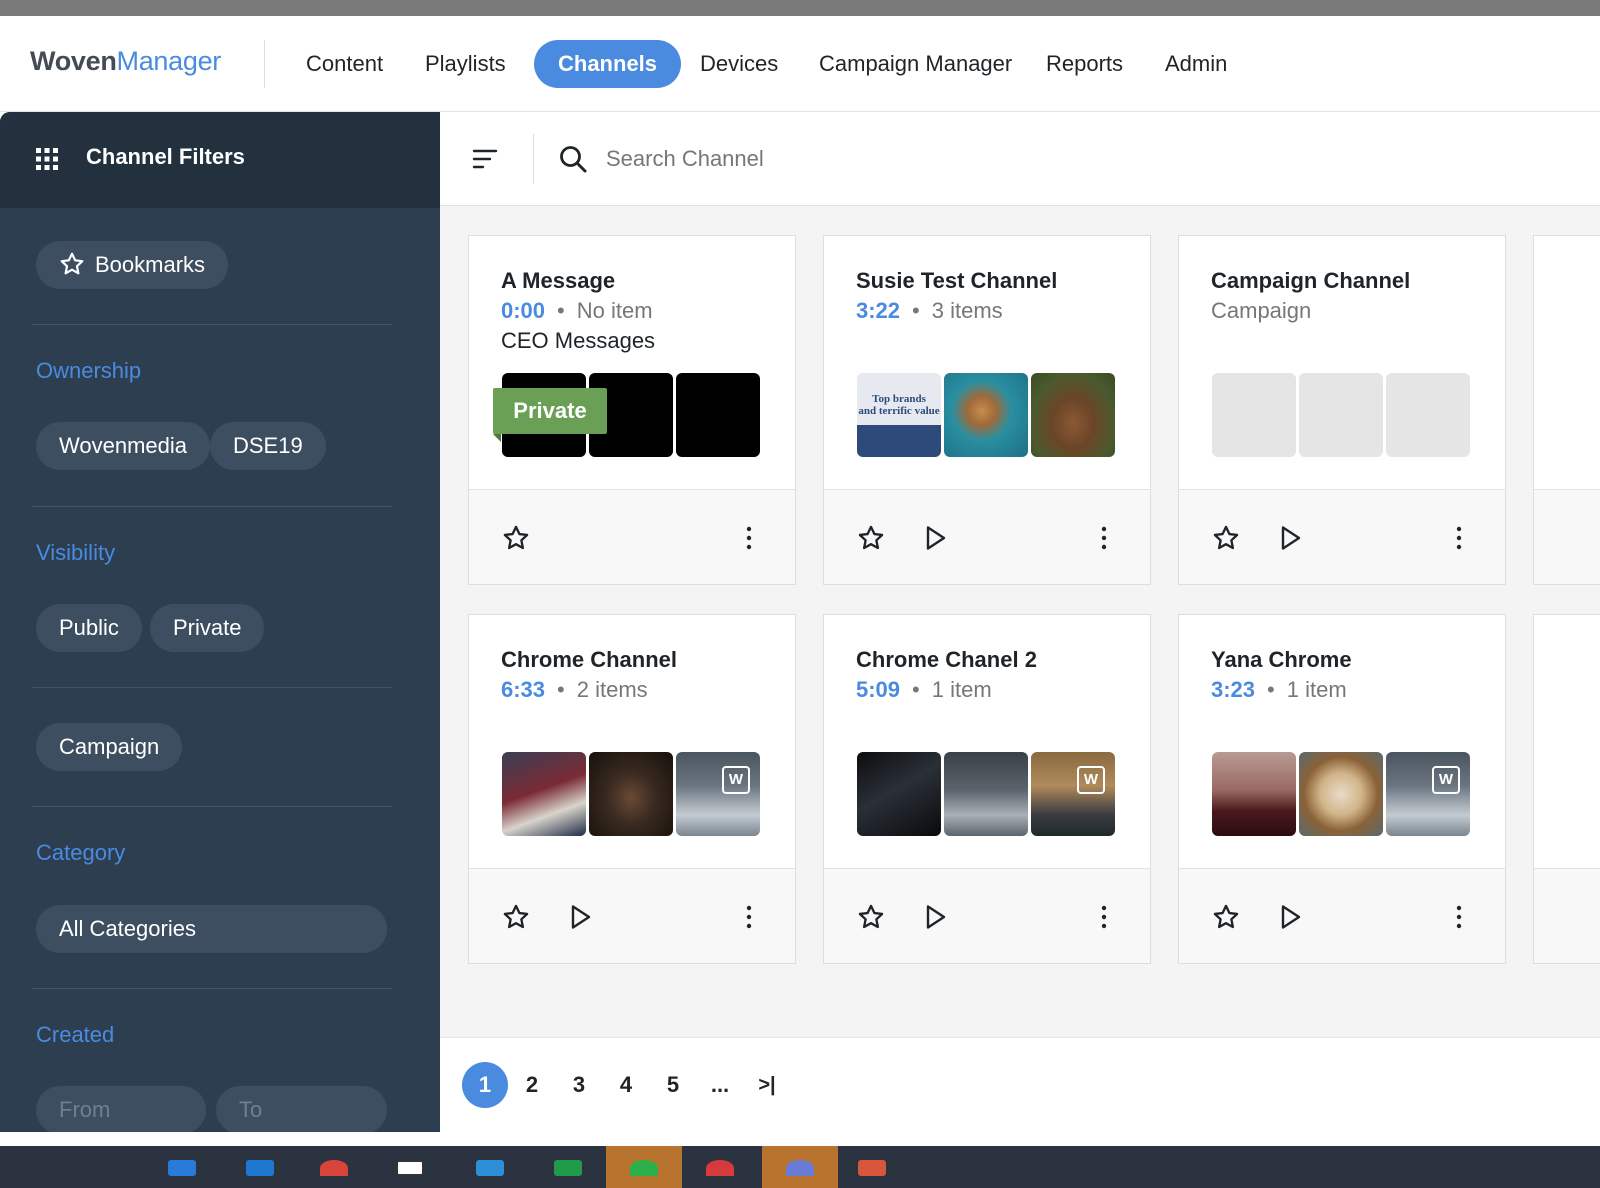  What do you see at coordinates (987, 415) in the screenshot?
I see `channel-thumbnails: Top brands and terrific value` at bounding box center [987, 415].